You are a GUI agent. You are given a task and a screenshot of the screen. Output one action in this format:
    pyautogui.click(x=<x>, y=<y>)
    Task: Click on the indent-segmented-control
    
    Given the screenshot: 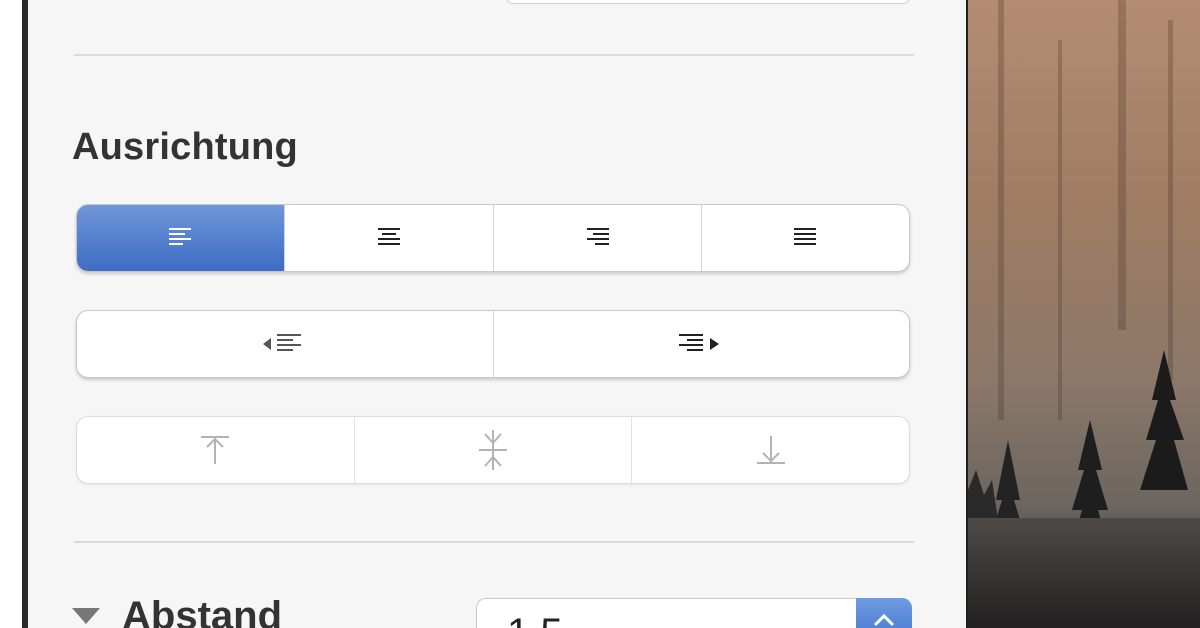 What is the action you would take?
    pyautogui.click(x=493, y=344)
    